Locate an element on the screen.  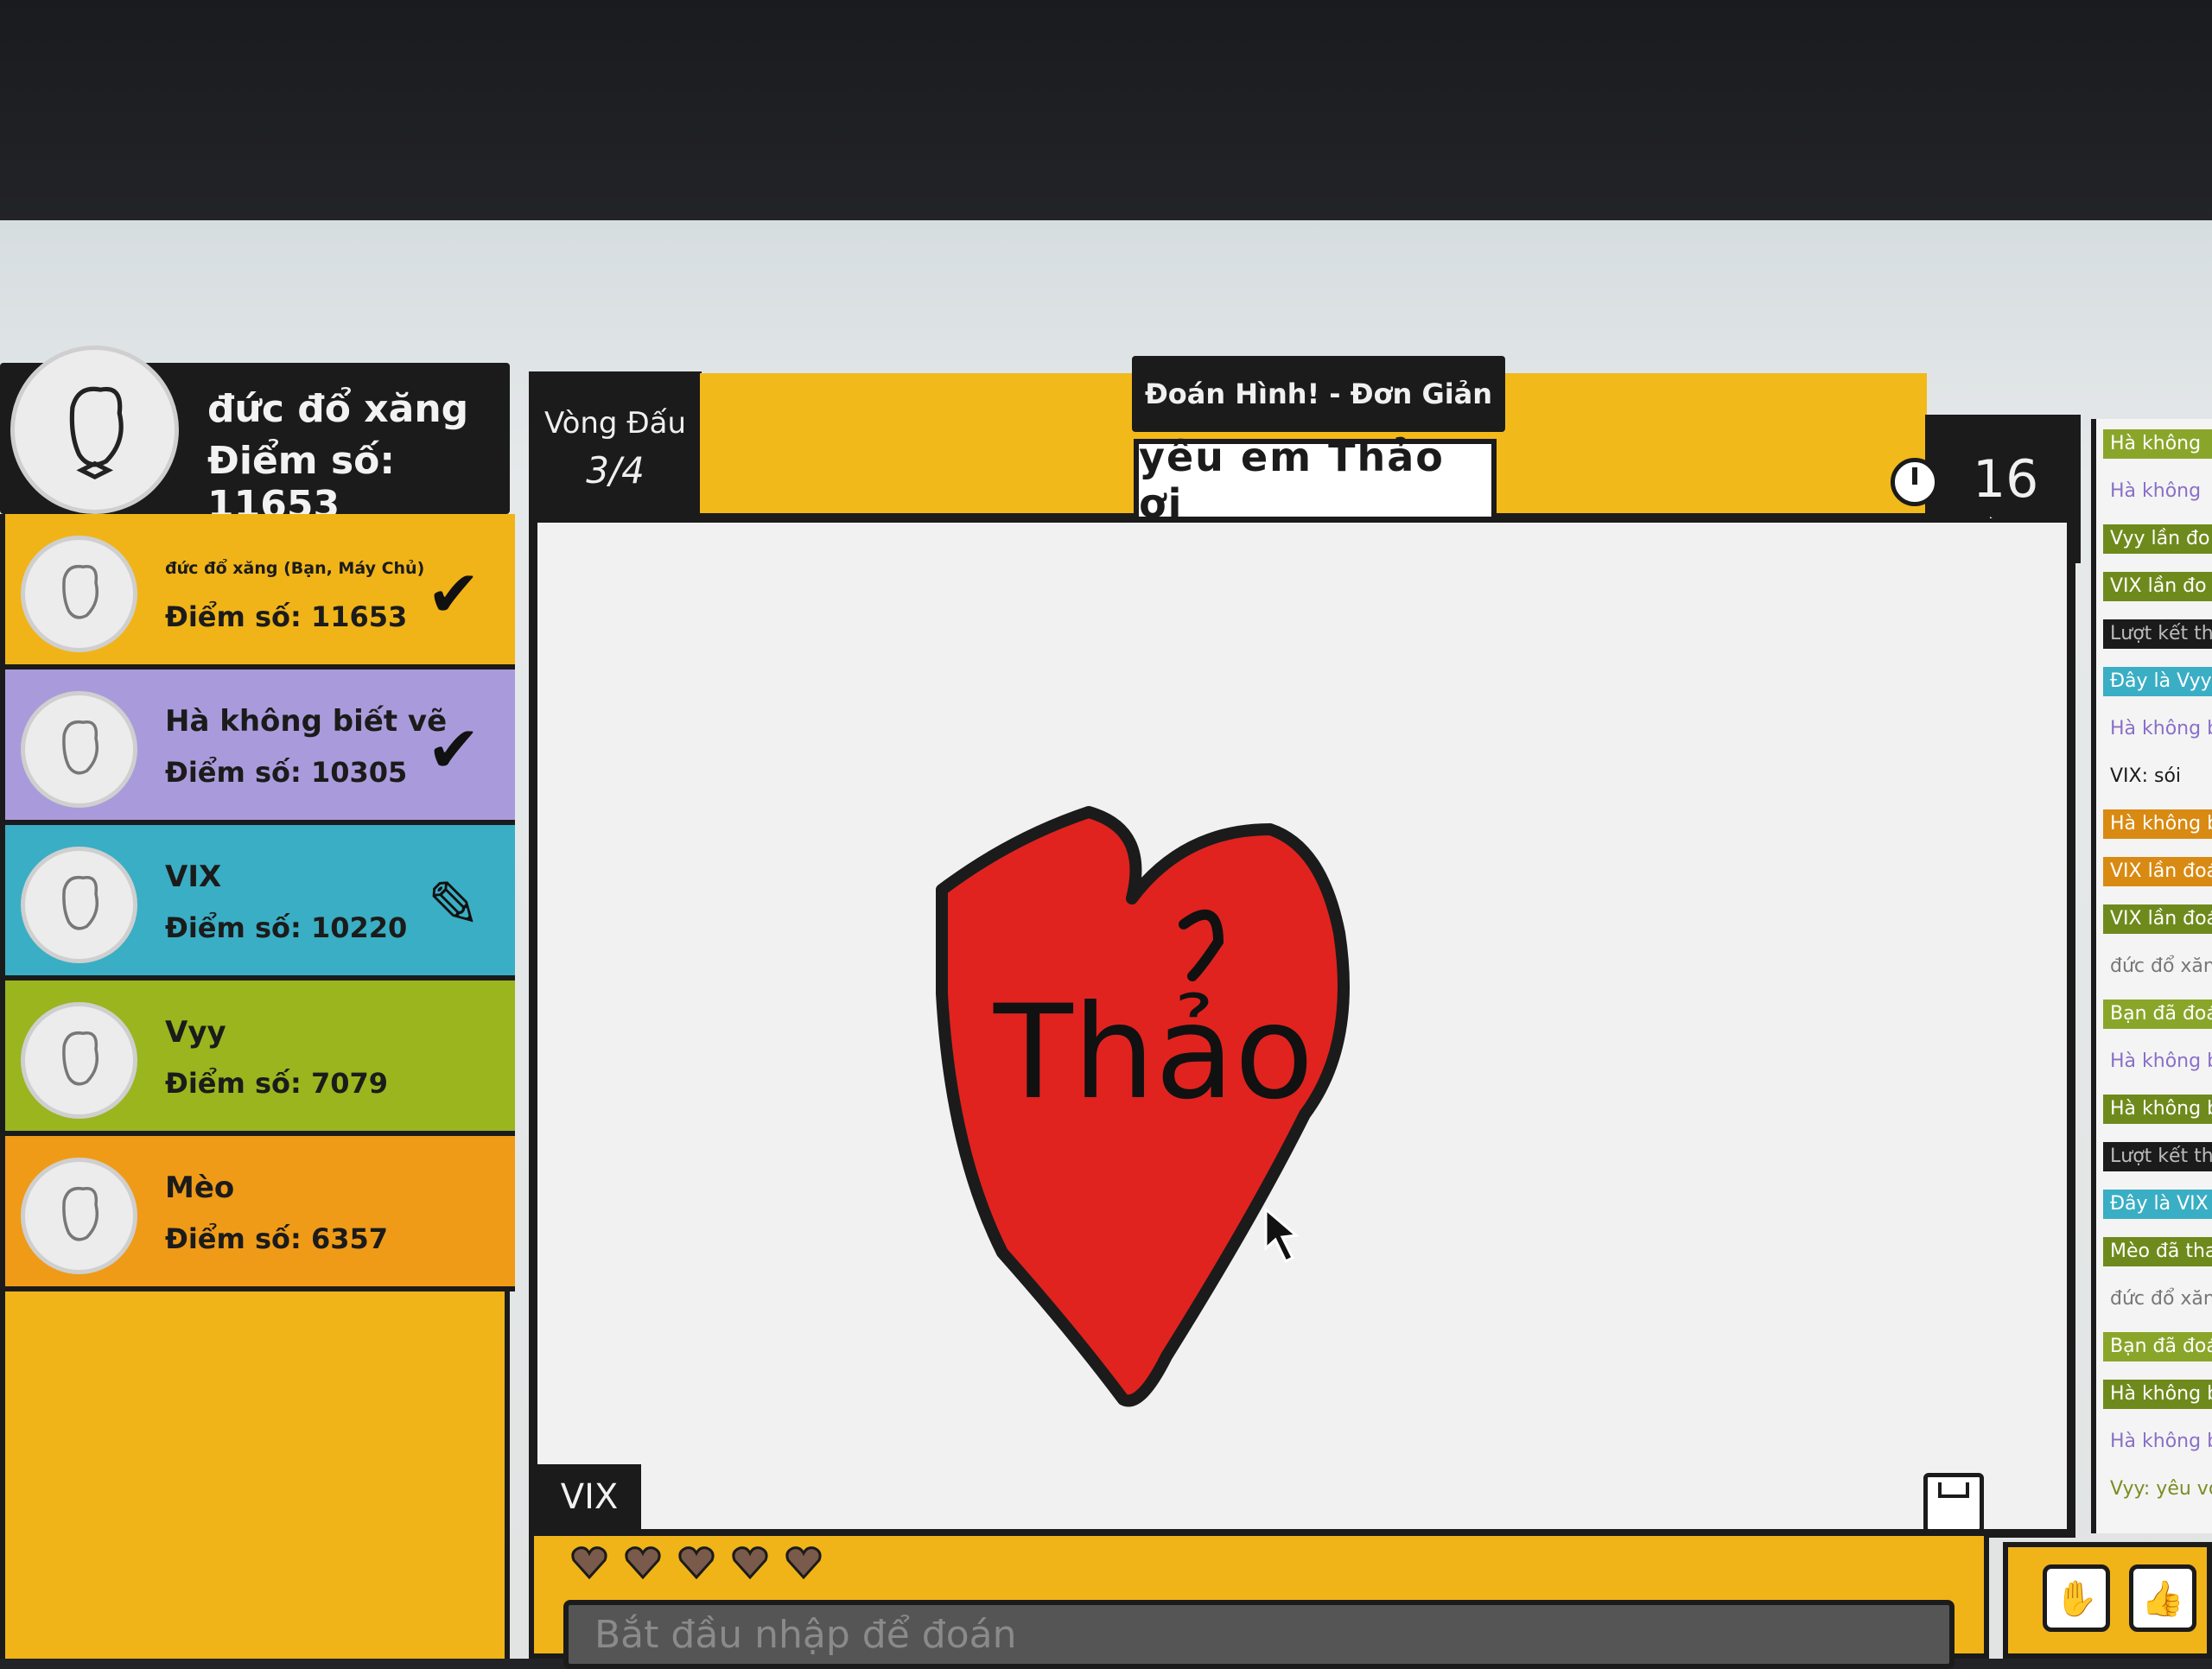
player-score: Điểm số: 7079 is located at coordinates (276, 1083).